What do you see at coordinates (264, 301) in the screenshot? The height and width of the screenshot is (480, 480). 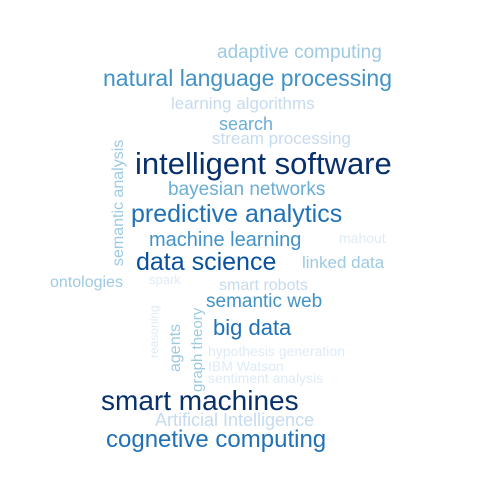 I see `word-semantic-web: semantic web` at bounding box center [264, 301].